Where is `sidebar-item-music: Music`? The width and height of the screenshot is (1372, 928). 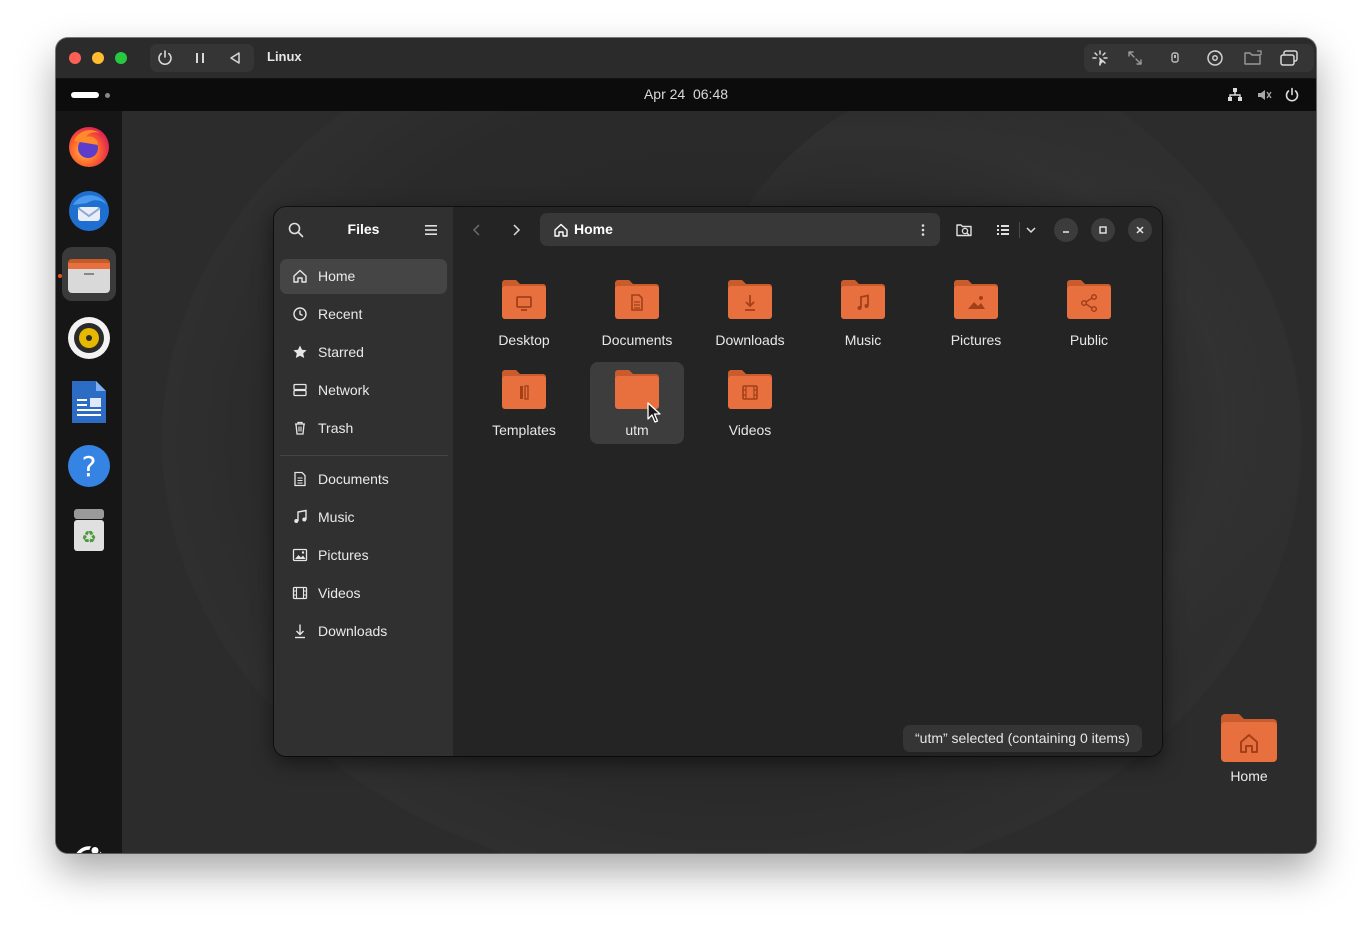 sidebar-item-music: Music is located at coordinates (363, 517).